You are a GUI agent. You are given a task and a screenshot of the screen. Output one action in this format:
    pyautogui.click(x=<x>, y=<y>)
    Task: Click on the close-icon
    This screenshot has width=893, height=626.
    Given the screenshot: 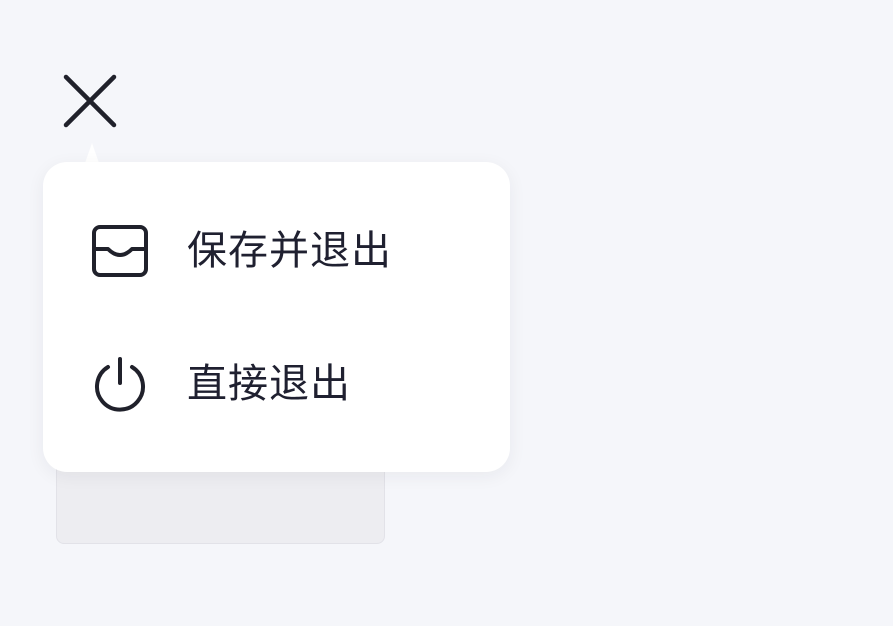 What is the action you would take?
    pyautogui.click(x=90, y=101)
    